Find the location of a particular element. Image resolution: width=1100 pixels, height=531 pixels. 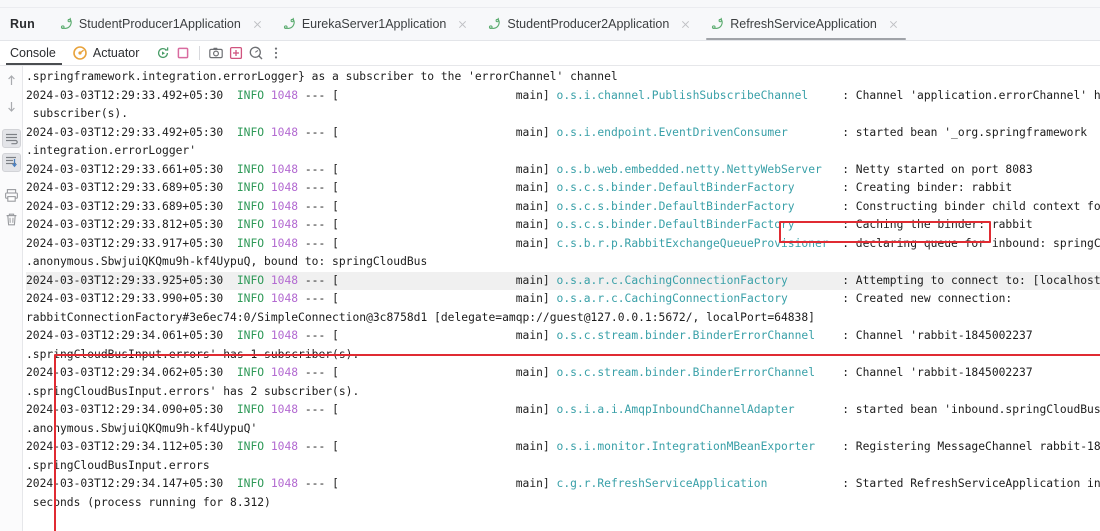

log-logger: o.s.i.endpoint.EventDrivenConsumer is located at coordinates (699, 132).